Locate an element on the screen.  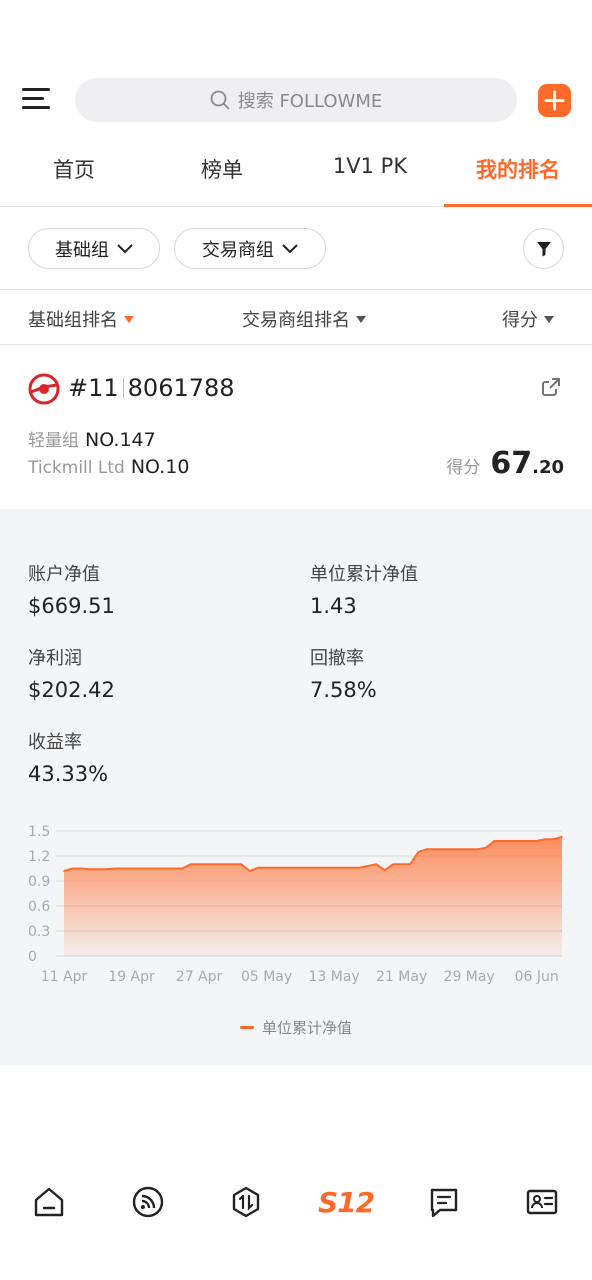
main-tabs: 首页 榜单 1V1 PK 我的排名 is located at coordinates (296, 173).